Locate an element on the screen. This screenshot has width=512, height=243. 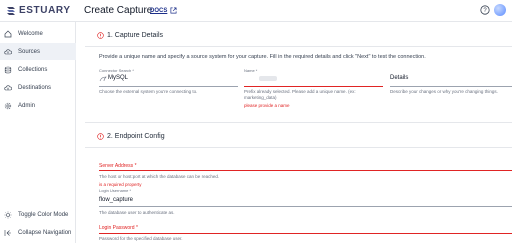
estuary-logo: ESTUARY is located at coordinates (38, 10).